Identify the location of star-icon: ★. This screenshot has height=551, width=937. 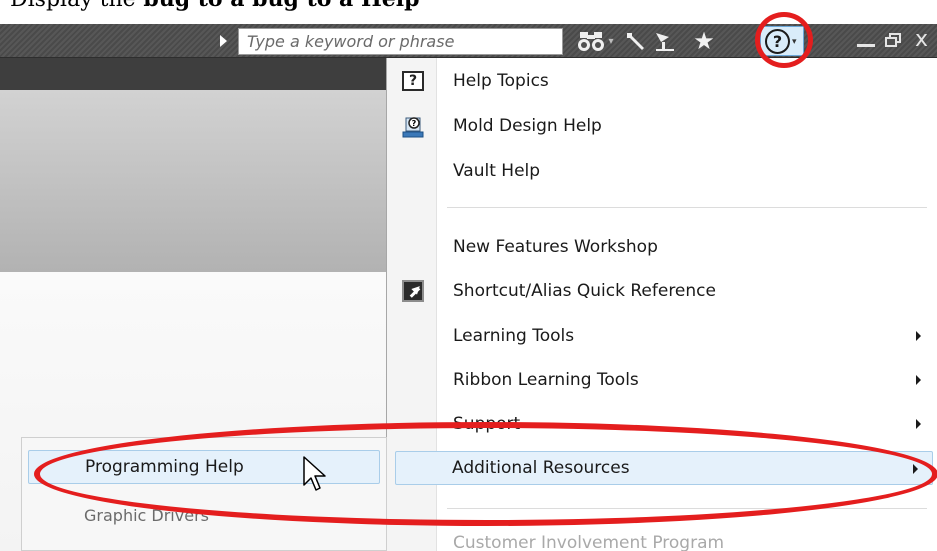
(704, 41).